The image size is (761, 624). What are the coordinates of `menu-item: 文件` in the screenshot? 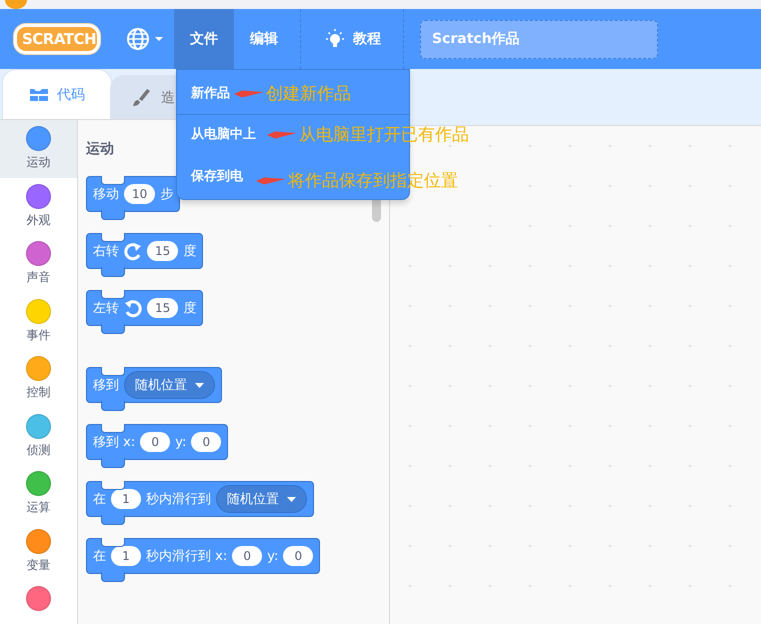 It's located at (204, 39).